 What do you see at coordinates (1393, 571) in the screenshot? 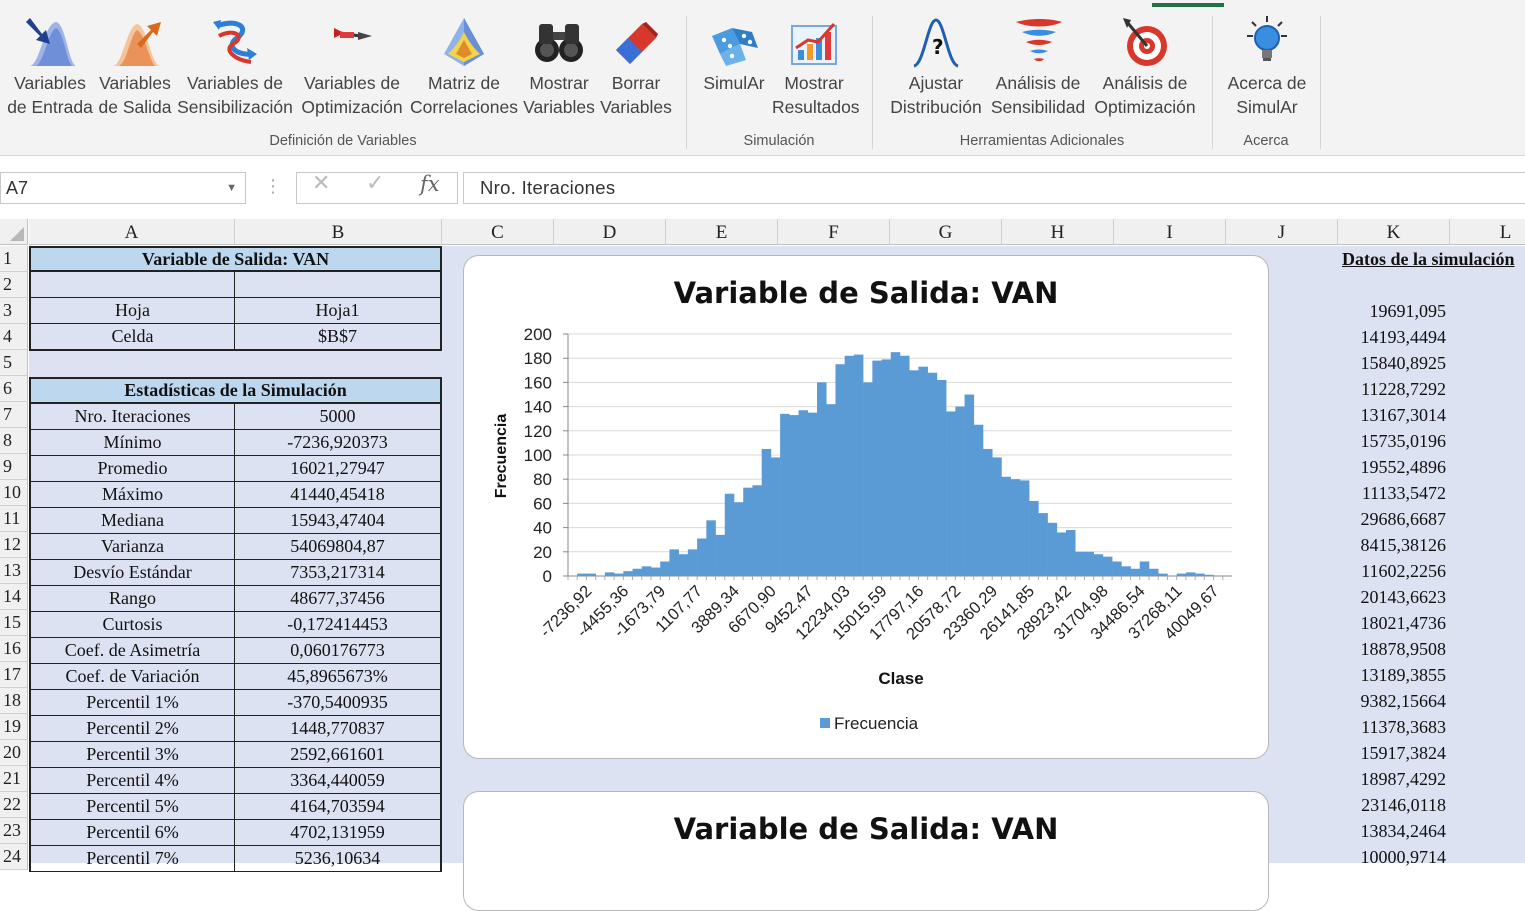
I see `simulation-data-cell: 11602,2256` at bounding box center [1393, 571].